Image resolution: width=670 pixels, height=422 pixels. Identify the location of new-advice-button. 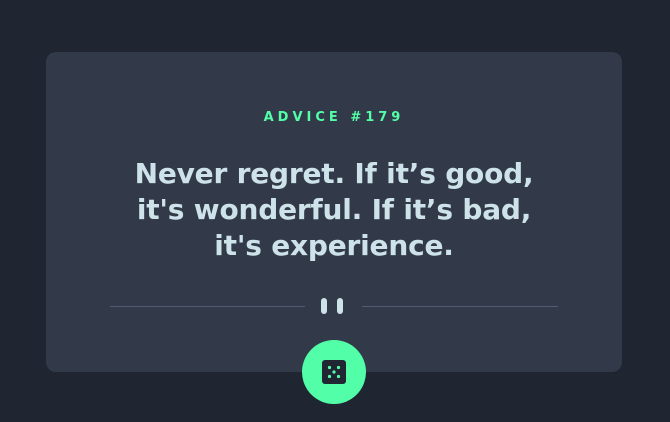
(334, 372).